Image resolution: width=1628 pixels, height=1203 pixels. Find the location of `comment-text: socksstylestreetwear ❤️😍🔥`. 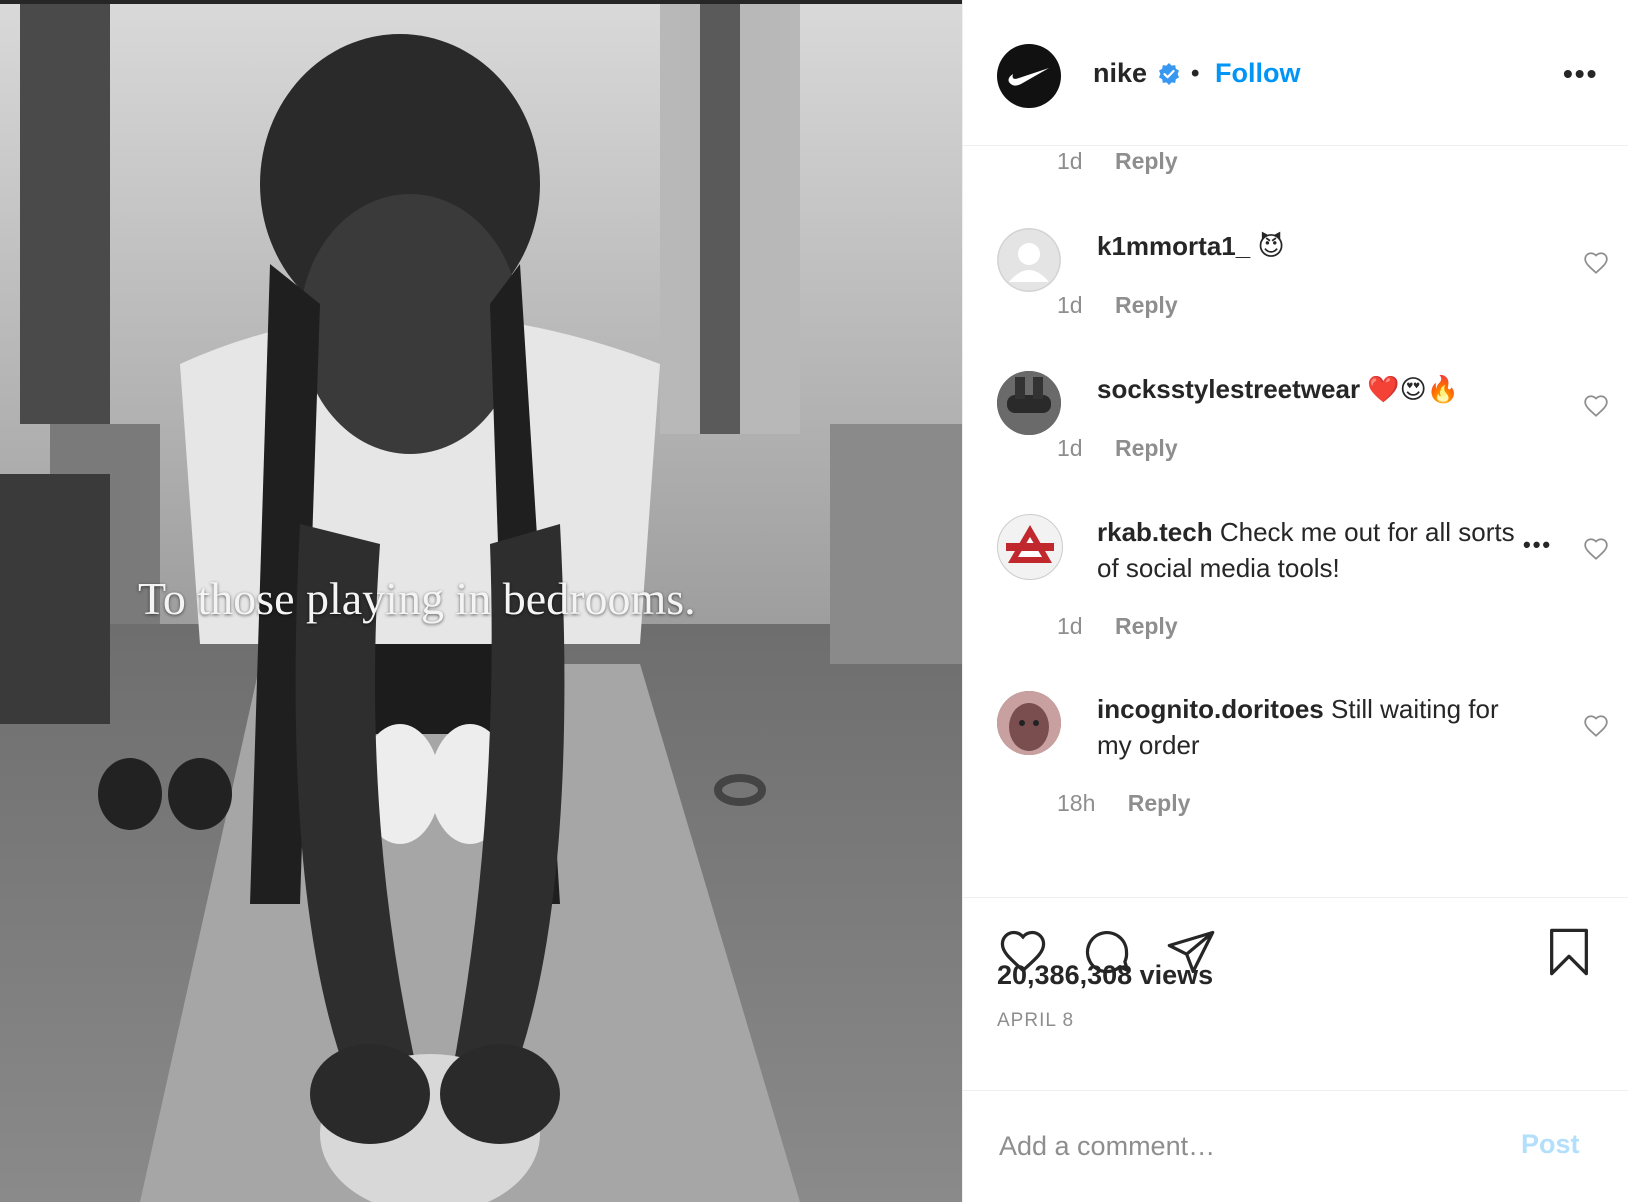

comment-text: socksstylestreetwear ❤️😍🔥 is located at coordinates (1307, 389).